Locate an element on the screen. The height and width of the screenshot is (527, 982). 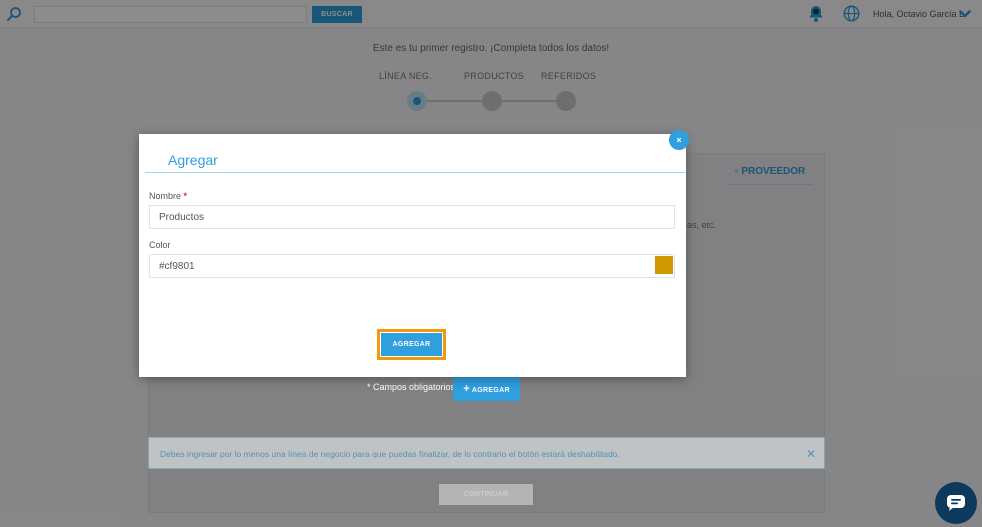
plus-icon: + is located at coordinates (466, 389).